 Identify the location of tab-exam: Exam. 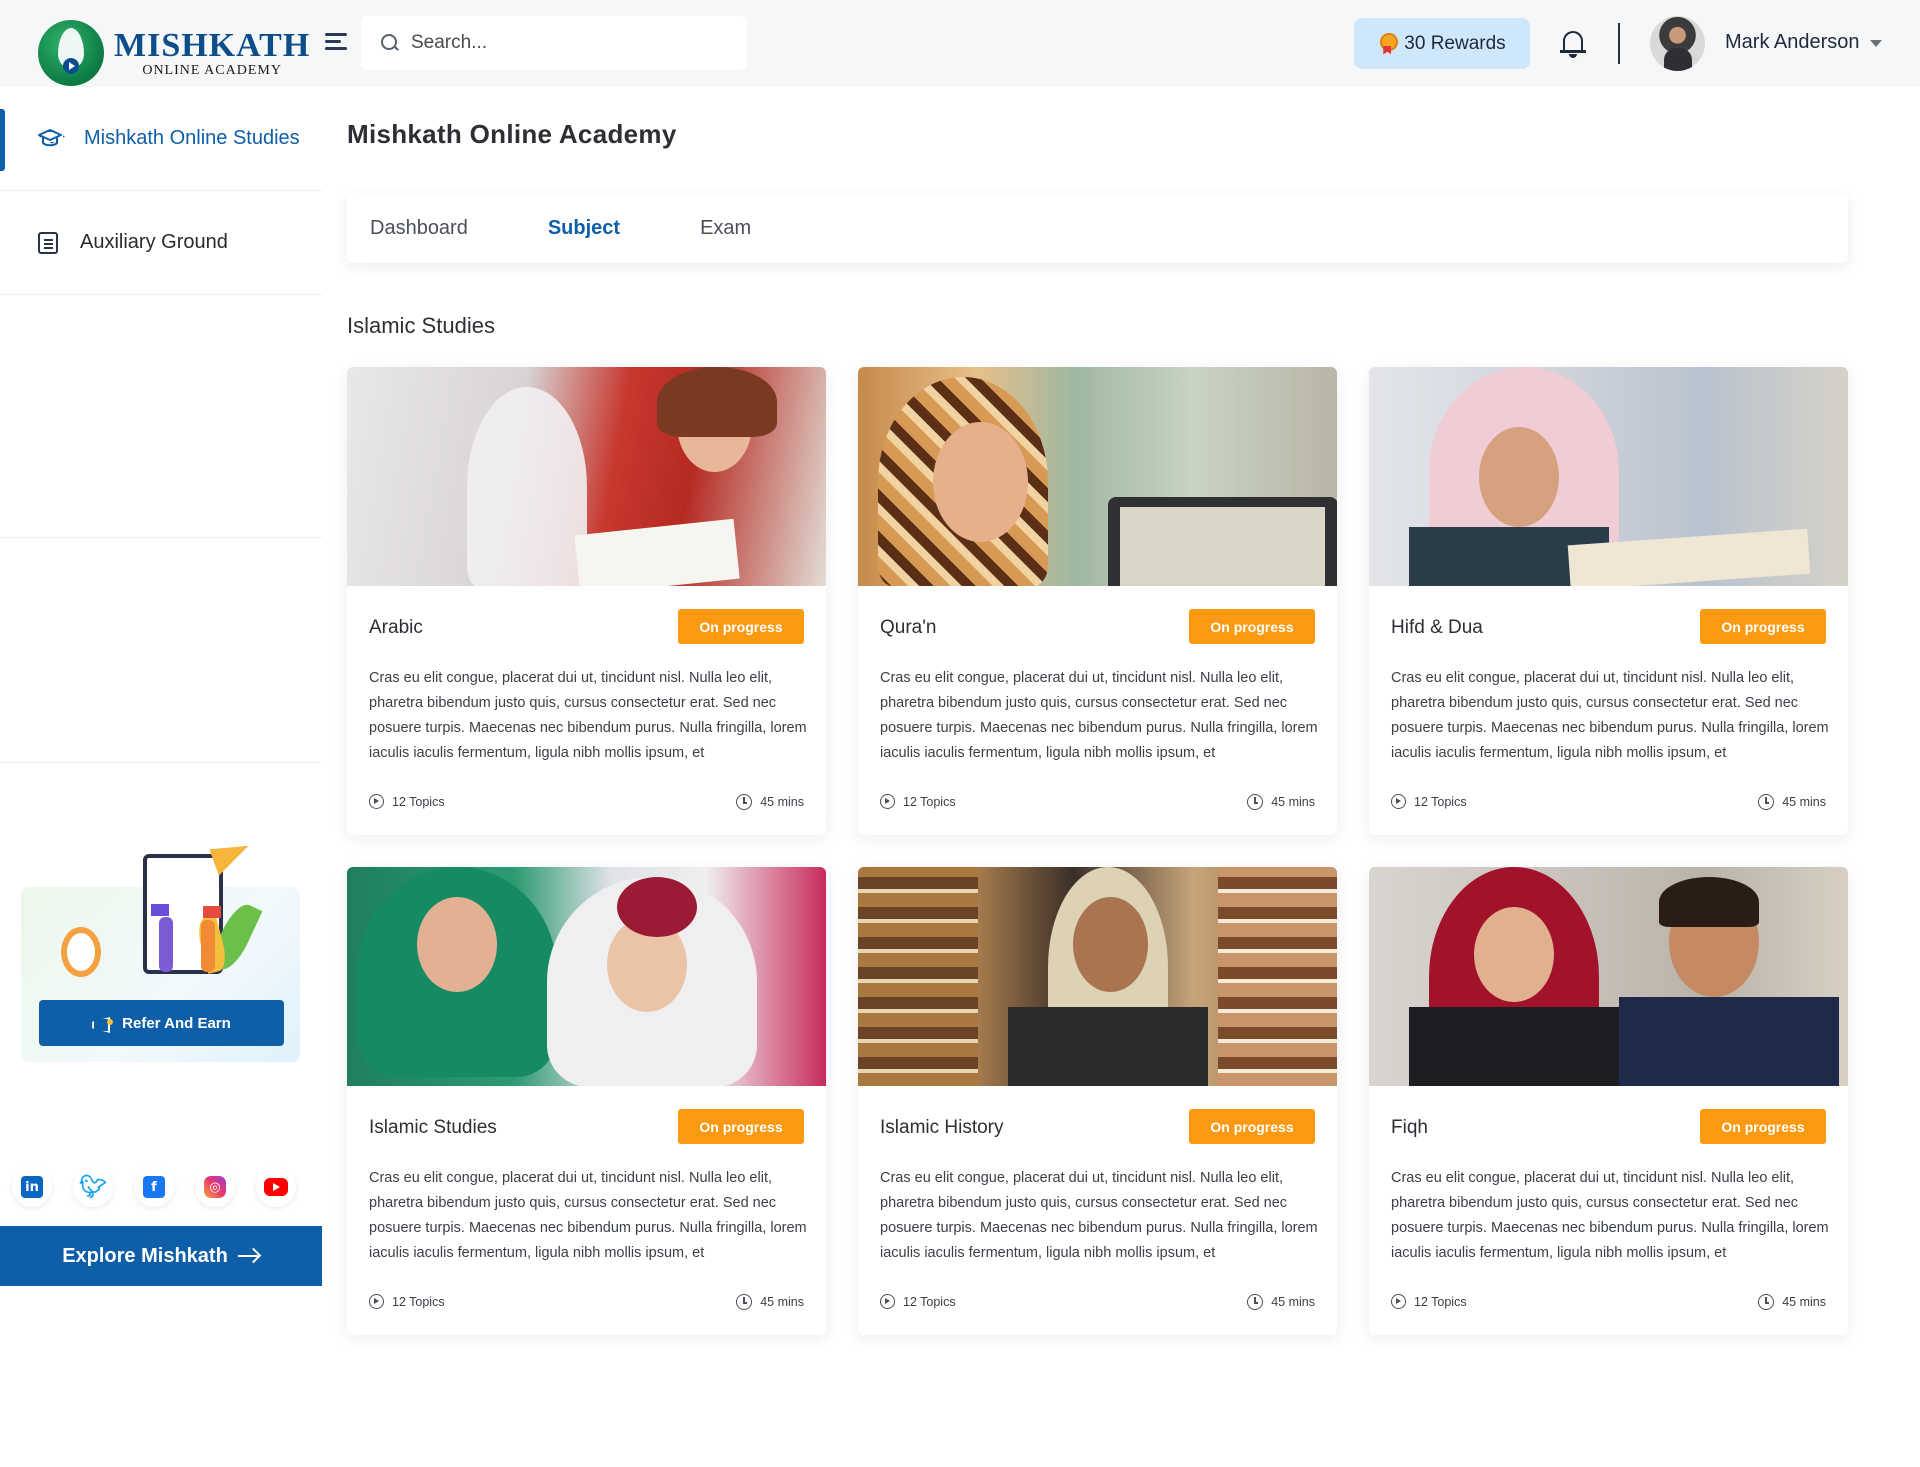
(725, 228).